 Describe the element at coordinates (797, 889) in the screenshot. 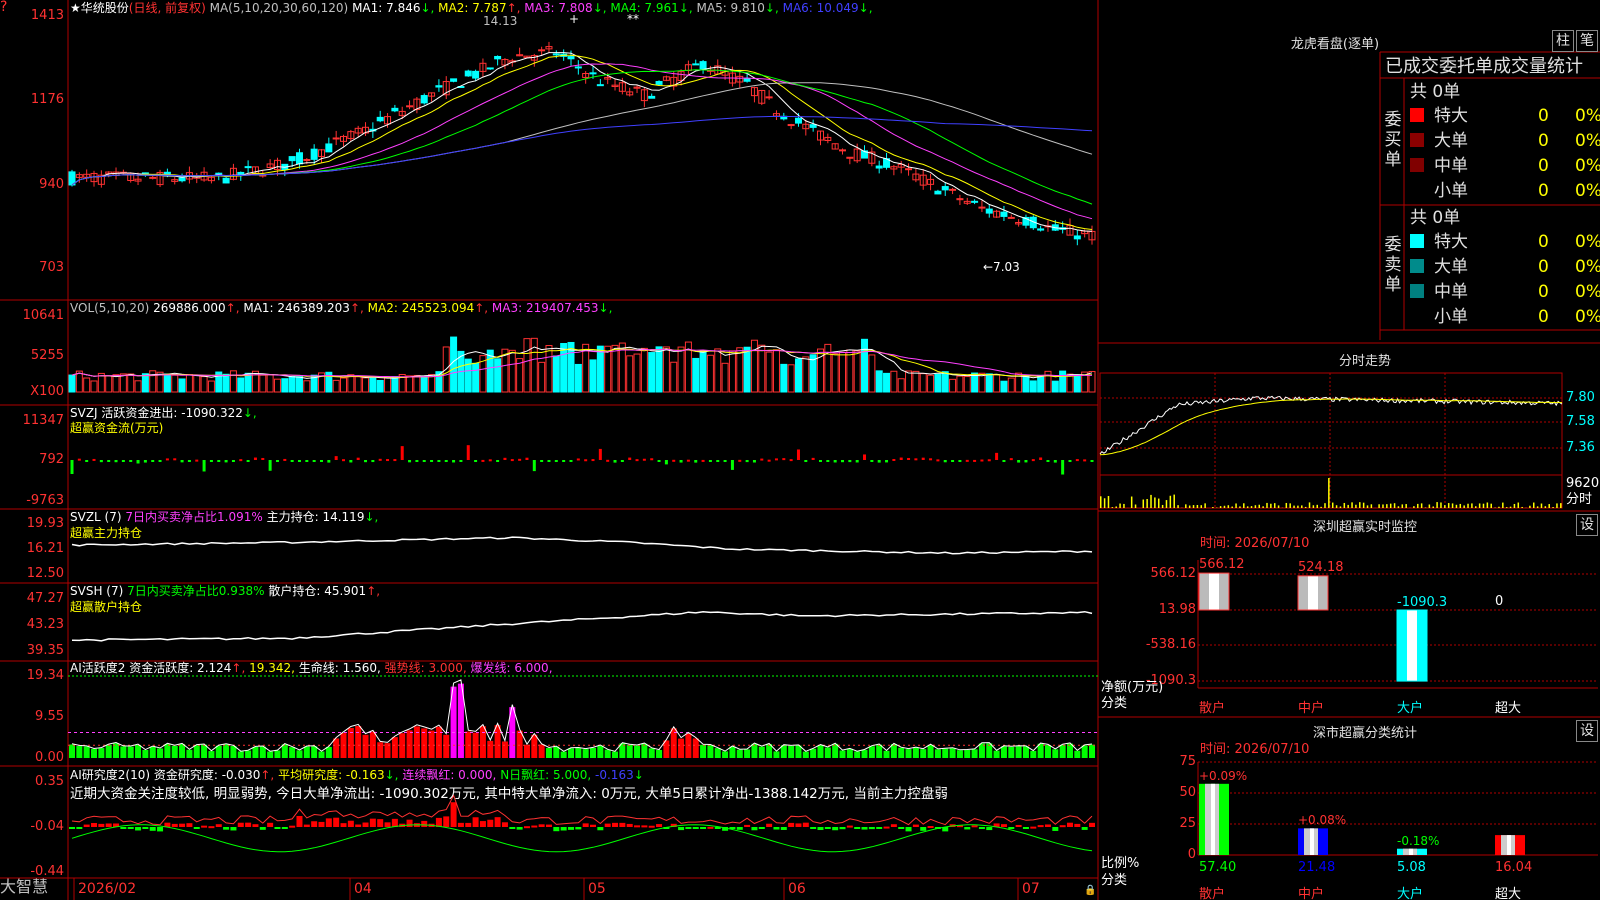

I see `date-tick: 06` at that location.